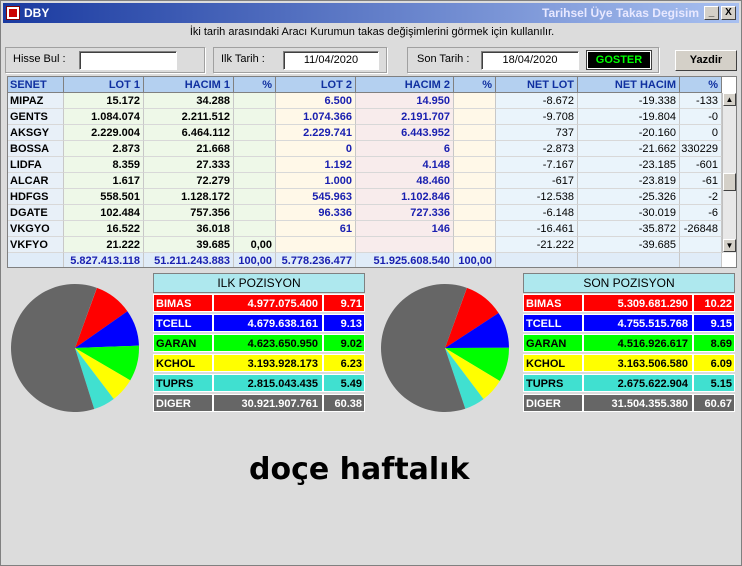 This screenshot has height=566, width=742. What do you see at coordinates (344, 363) in the screenshot?
I see `pozisyon-pct: 6.23` at bounding box center [344, 363].